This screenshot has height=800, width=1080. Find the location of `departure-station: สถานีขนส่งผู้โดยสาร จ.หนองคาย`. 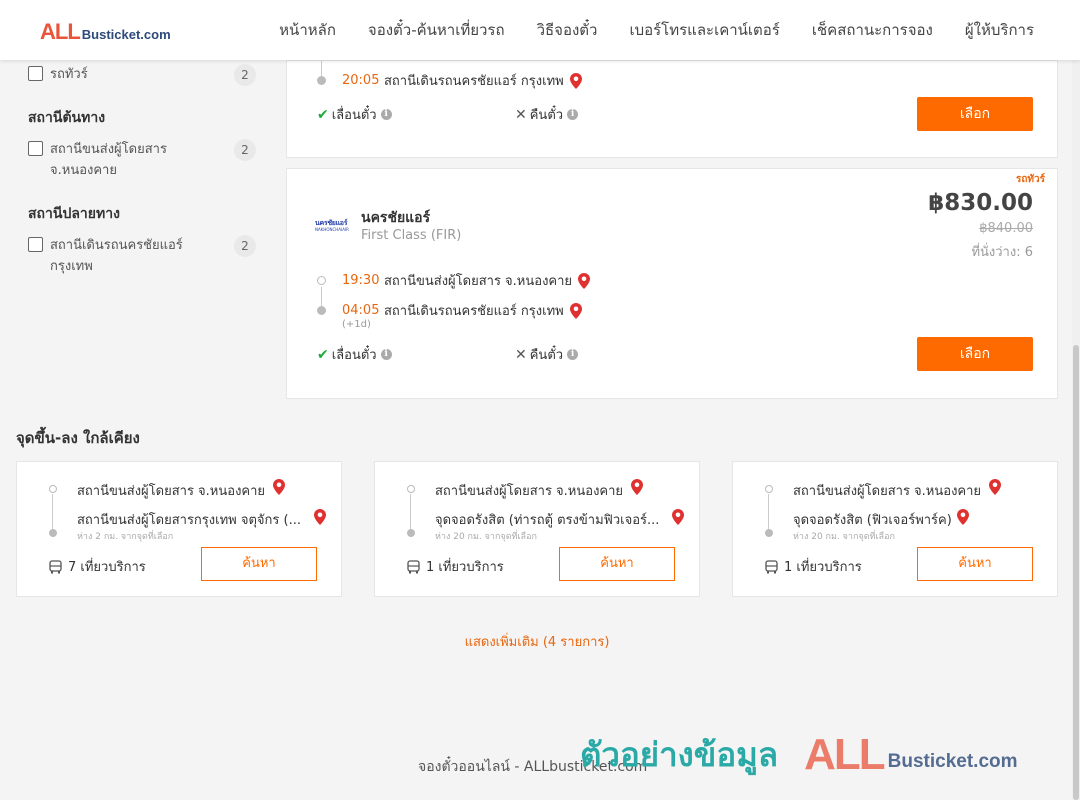

departure-station: สถานีขนส่งผู้โดยสาร จ.หนองคาย is located at coordinates (478, 281).